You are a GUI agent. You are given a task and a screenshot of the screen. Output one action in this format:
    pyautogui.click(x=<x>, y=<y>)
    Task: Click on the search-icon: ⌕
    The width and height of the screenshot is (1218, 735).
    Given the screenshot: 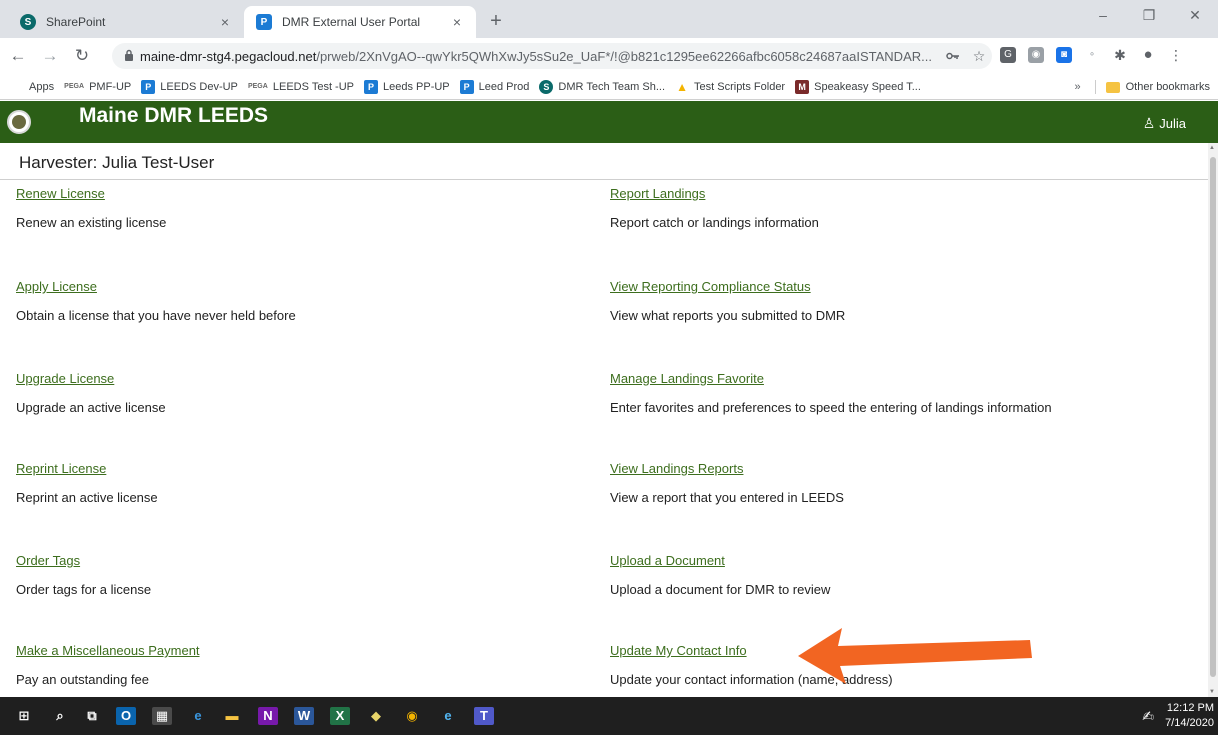 What is the action you would take?
    pyautogui.click(x=60, y=716)
    